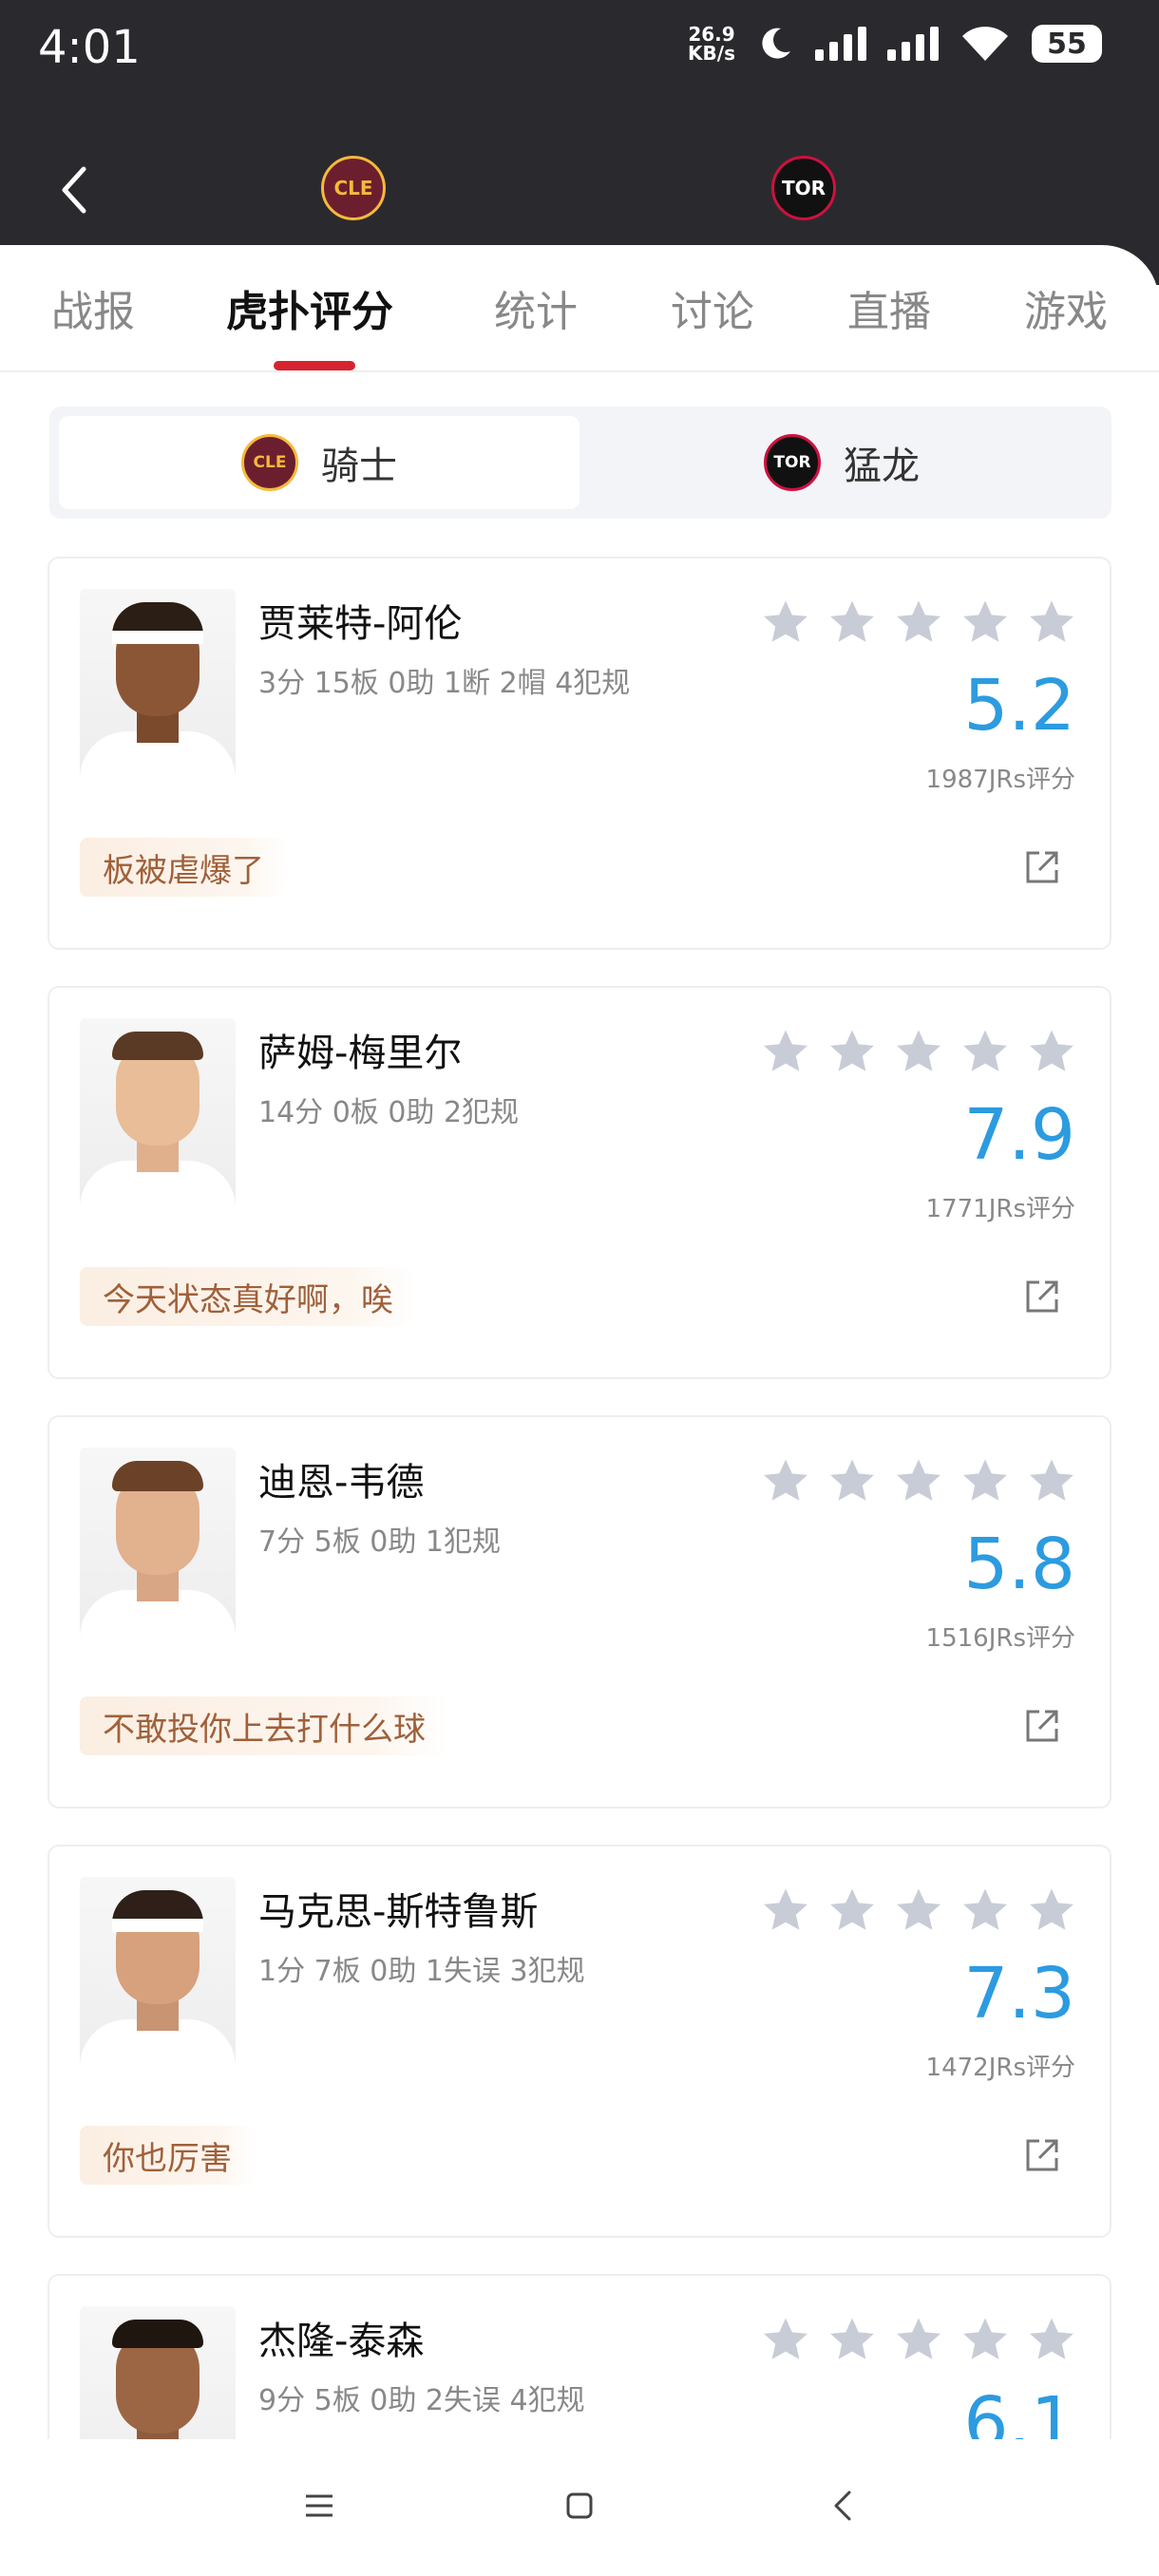 The image size is (1159, 2576). What do you see at coordinates (309, 307) in the screenshot?
I see `tab-hupu-rating: 虎扑评分` at bounding box center [309, 307].